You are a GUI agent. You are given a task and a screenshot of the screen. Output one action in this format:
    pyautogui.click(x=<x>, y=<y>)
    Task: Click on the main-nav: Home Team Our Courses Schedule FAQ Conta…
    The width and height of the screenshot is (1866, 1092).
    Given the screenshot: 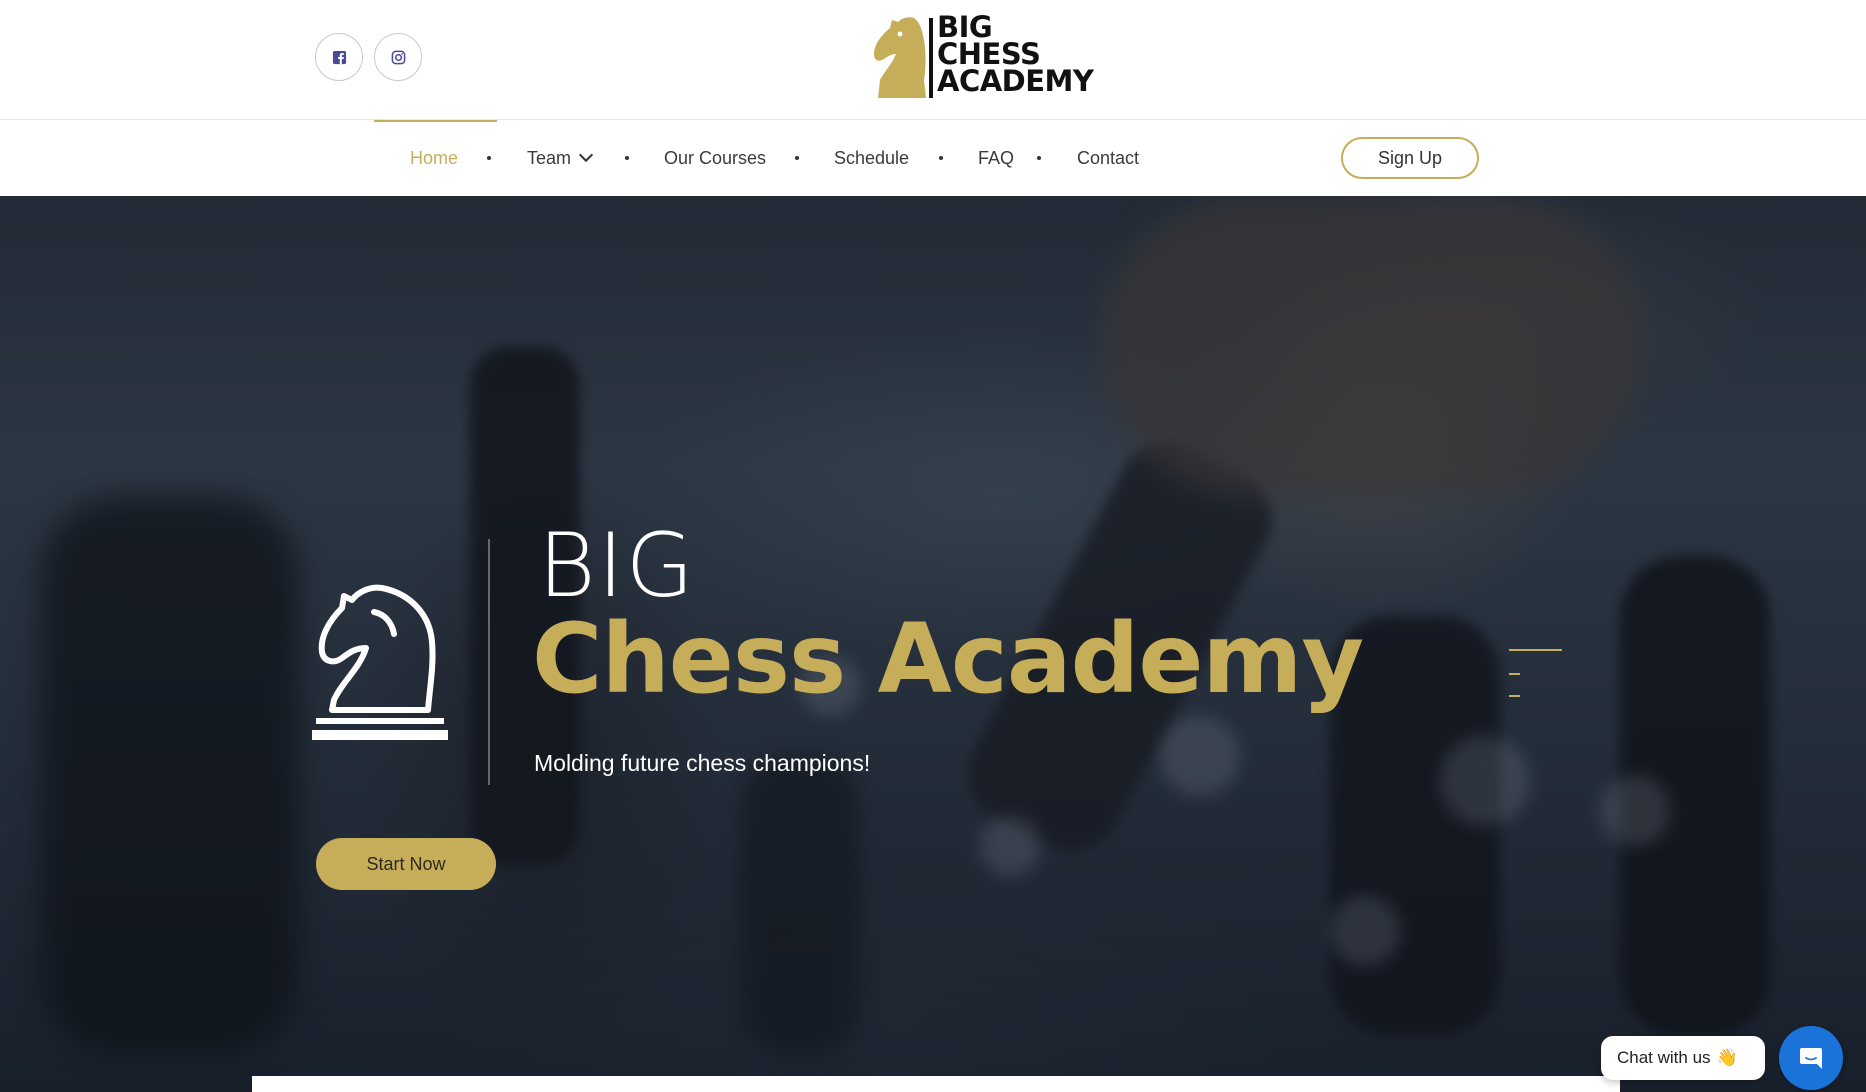 What is the action you would take?
    pyautogui.click(x=933, y=158)
    